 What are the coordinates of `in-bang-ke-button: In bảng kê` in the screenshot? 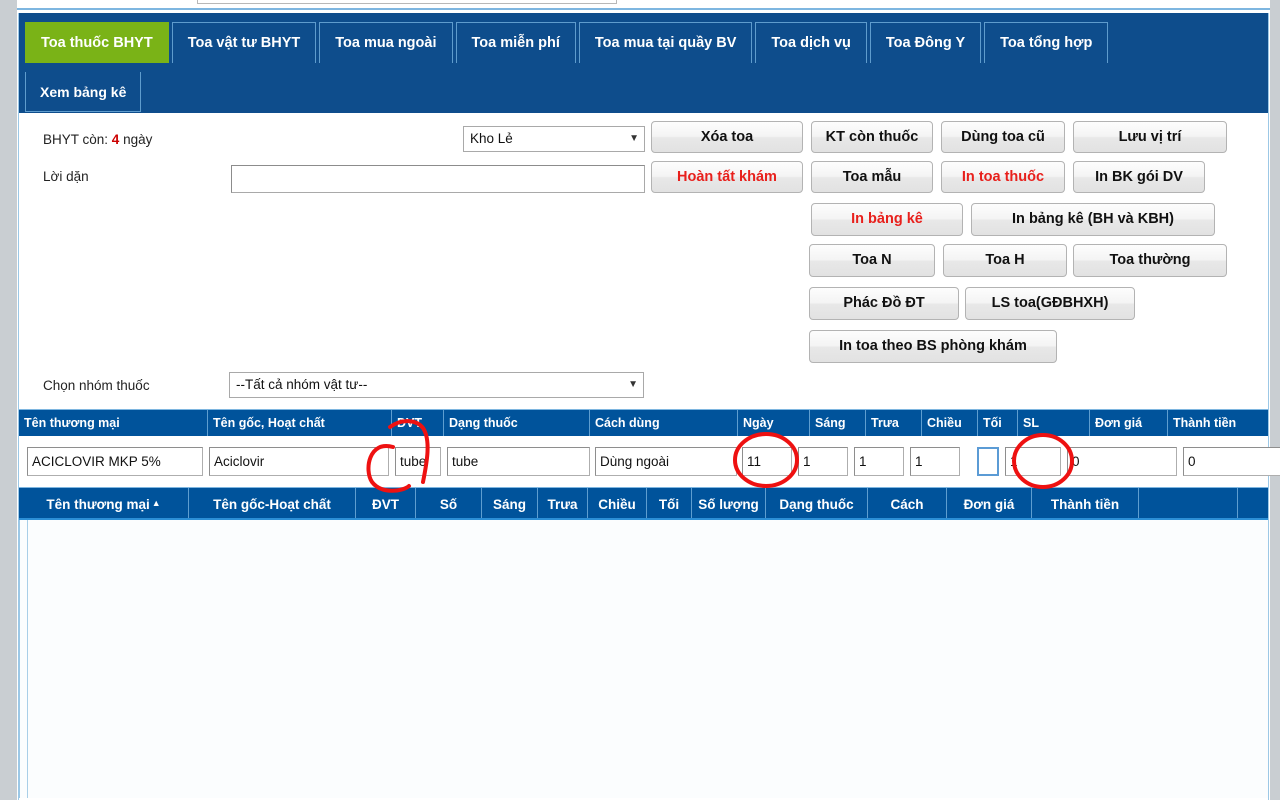 It's located at (887, 219).